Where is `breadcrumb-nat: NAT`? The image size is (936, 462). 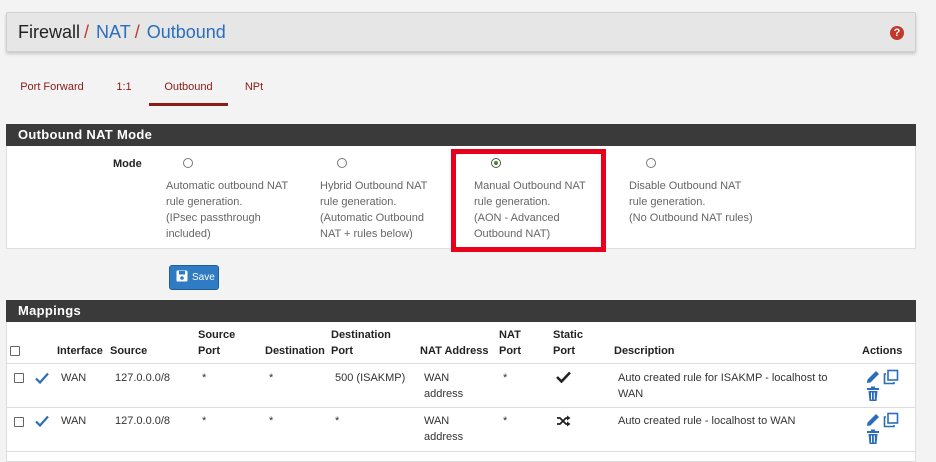
breadcrumb-nat: NAT is located at coordinates (113, 32).